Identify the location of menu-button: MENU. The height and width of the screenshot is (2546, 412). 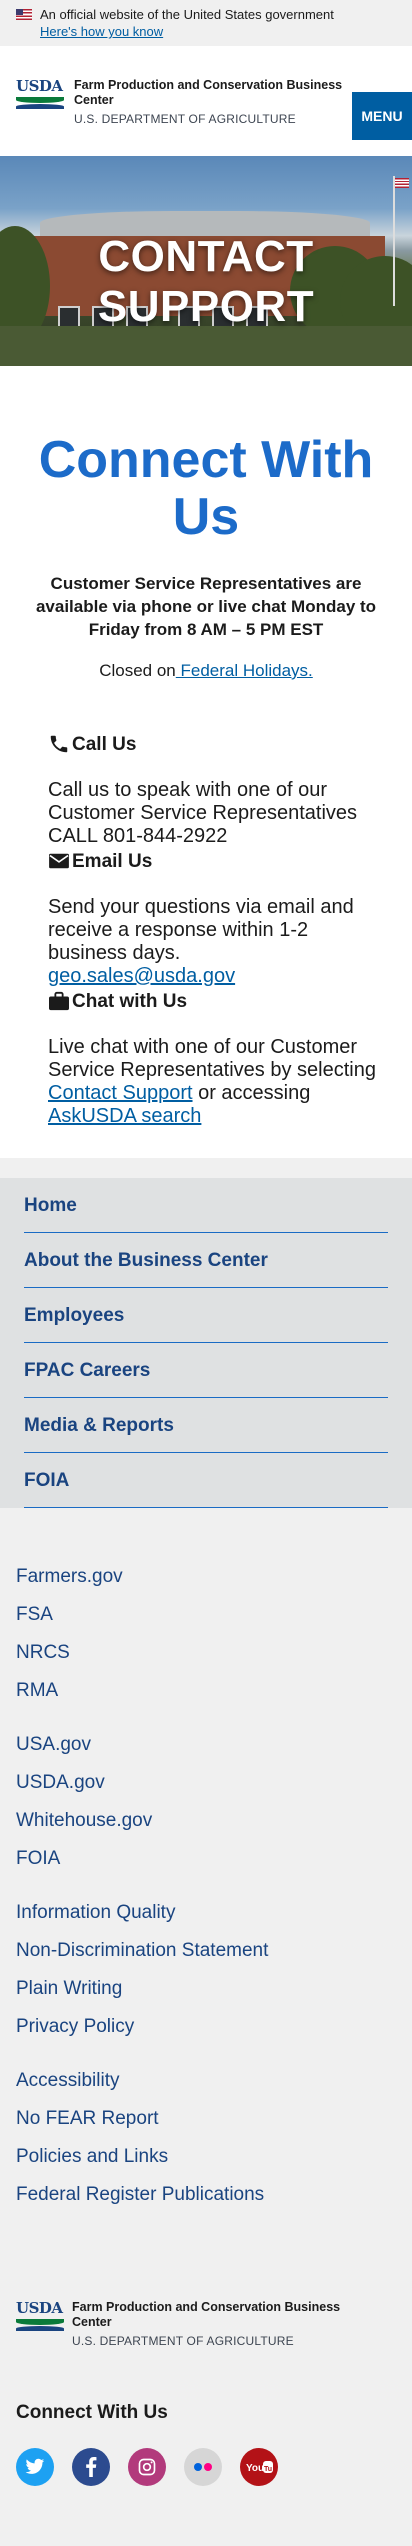
(382, 116).